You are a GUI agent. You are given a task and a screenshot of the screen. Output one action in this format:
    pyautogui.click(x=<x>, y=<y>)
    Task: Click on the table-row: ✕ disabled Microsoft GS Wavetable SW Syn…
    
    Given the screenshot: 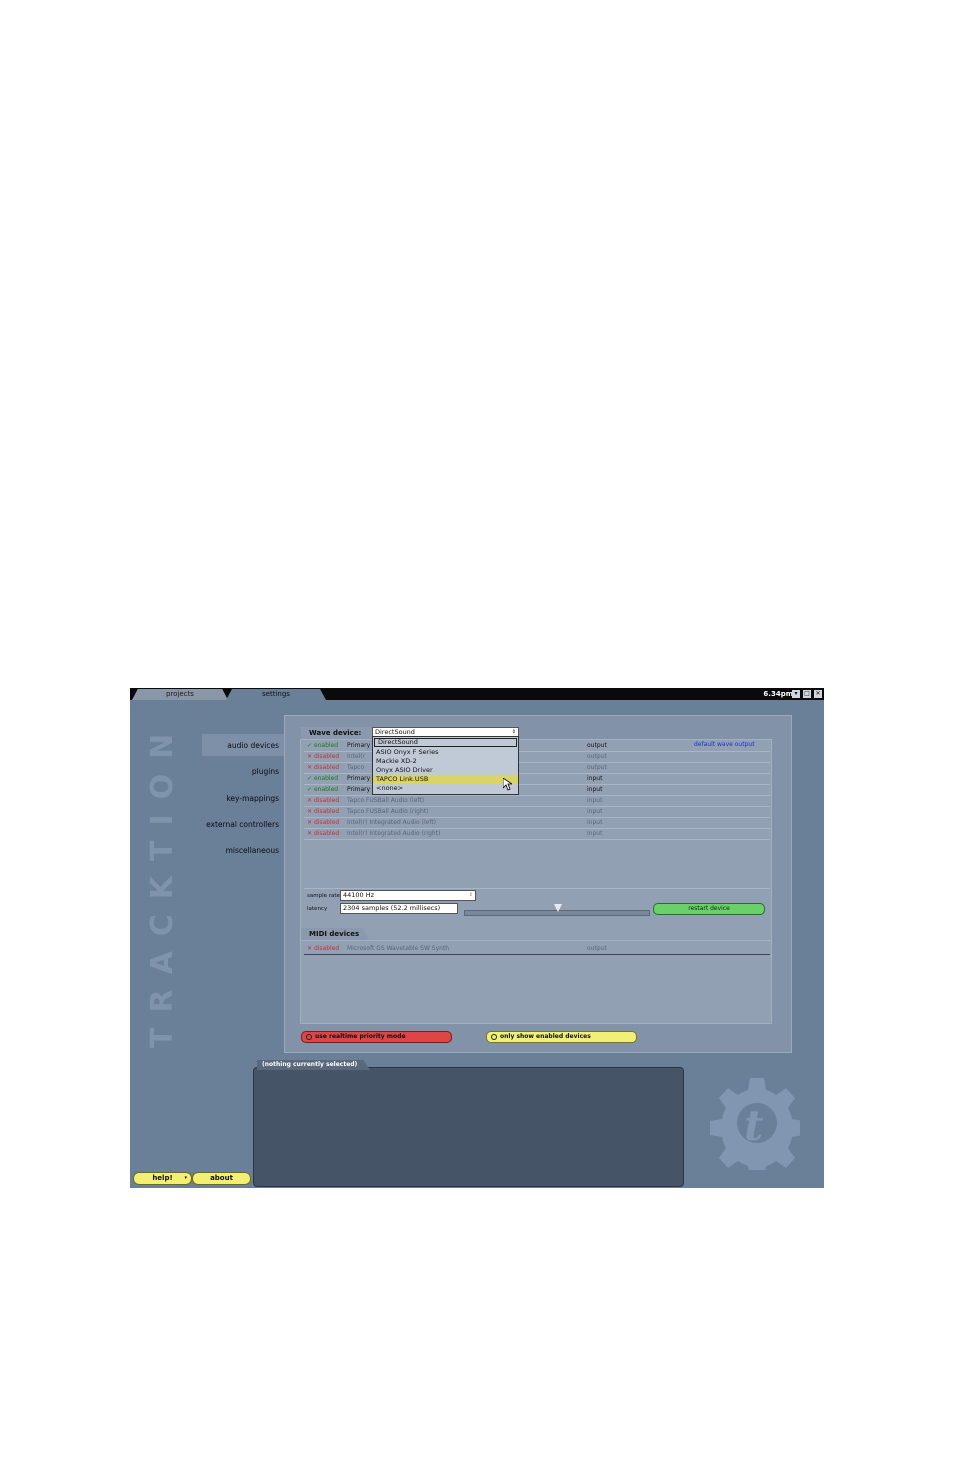 What is the action you would take?
    pyautogui.click(x=537, y=949)
    